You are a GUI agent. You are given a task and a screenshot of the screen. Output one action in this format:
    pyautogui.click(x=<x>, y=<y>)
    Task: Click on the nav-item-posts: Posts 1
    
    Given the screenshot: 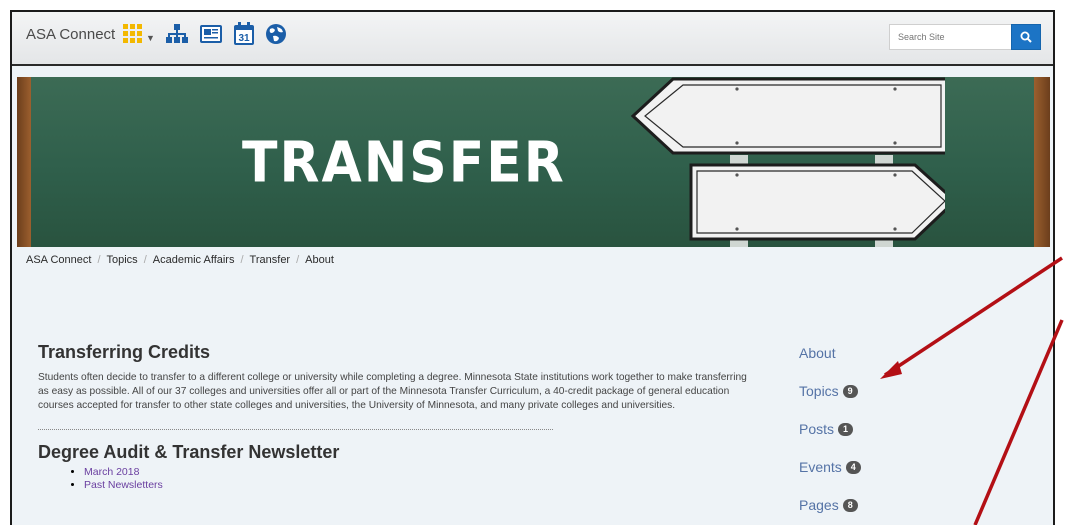 What is the action you would take?
    pyautogui.click(x=830, y=429)
    